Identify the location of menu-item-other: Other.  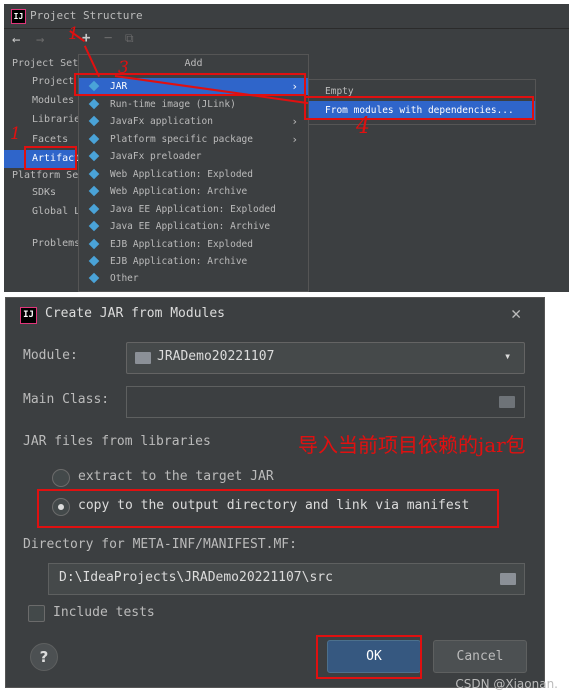
(193, 278).